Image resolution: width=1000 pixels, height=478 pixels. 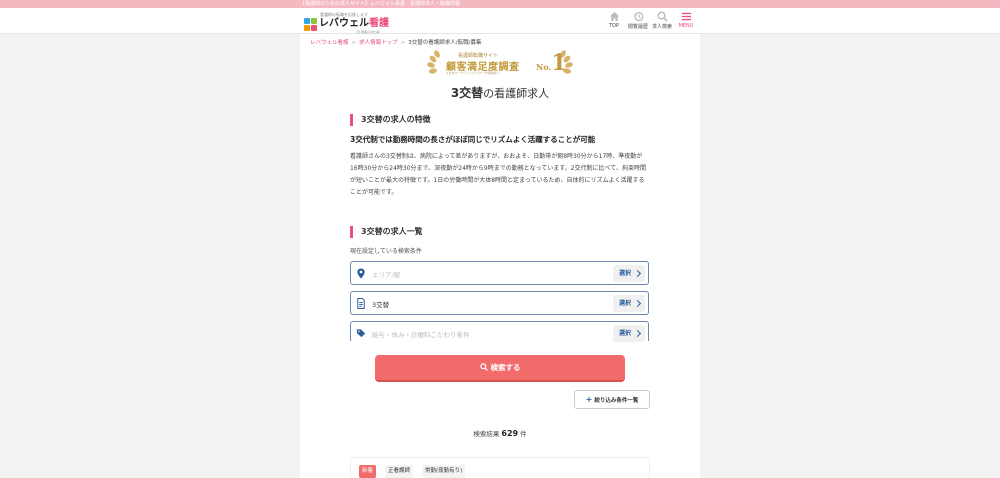 I want to click on nav-top: TOP, so click(x=614, y=20).